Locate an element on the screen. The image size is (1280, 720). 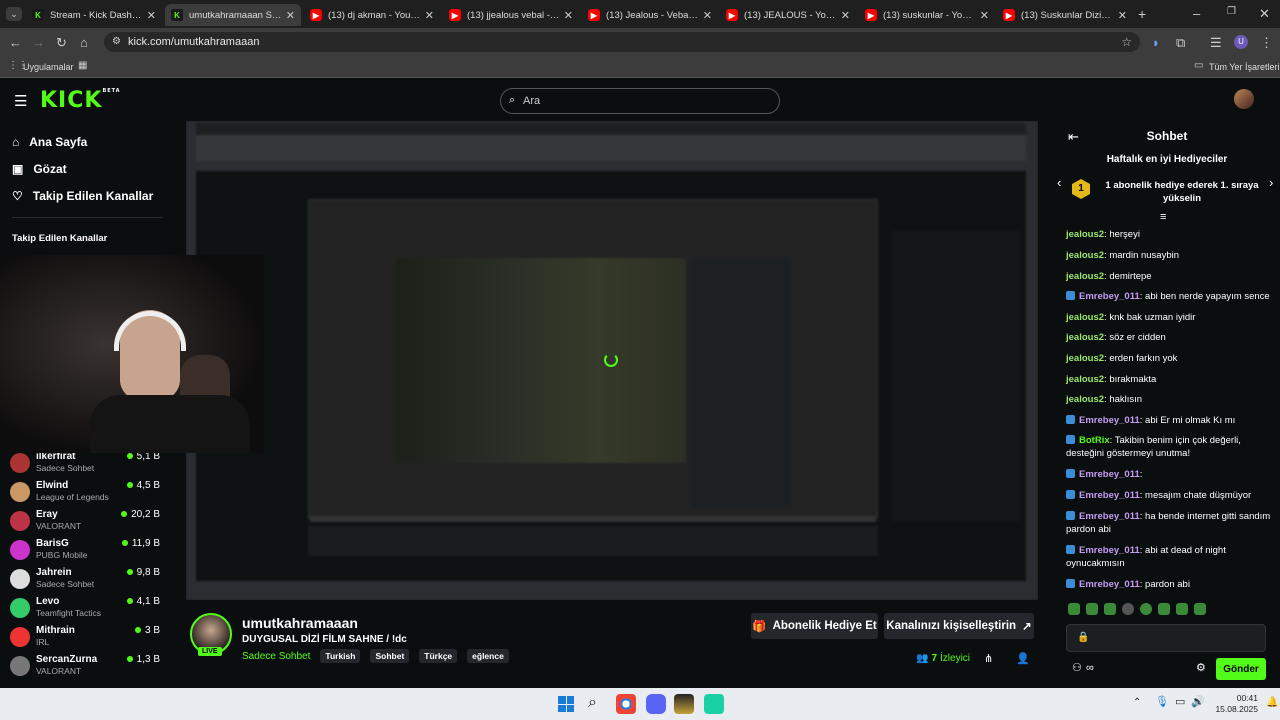
reload-icon: ↻ is located at coordinates (61, 42).